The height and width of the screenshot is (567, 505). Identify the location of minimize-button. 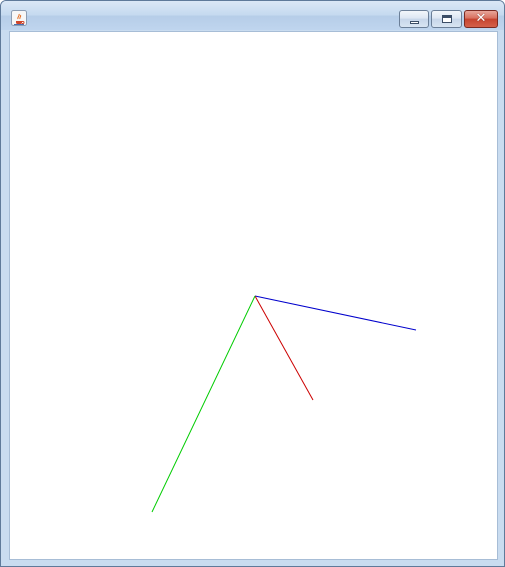
(414, 19).